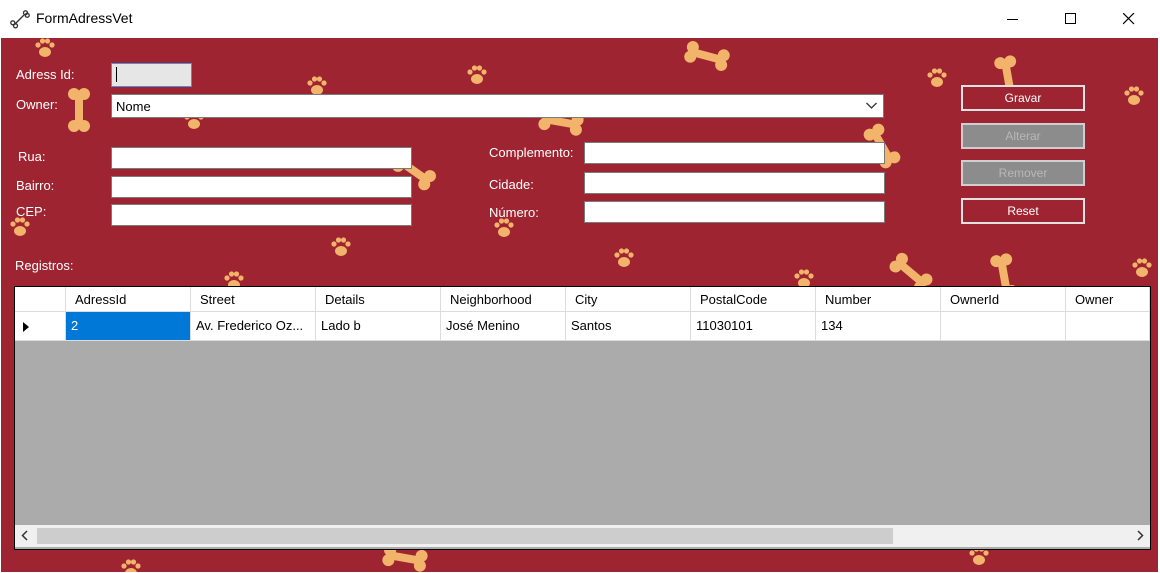 The image size is (1160, 573). Describe the element at coordinates (511, 184) in the screenshot. I see `cidade-label: Cidade:` at that location.